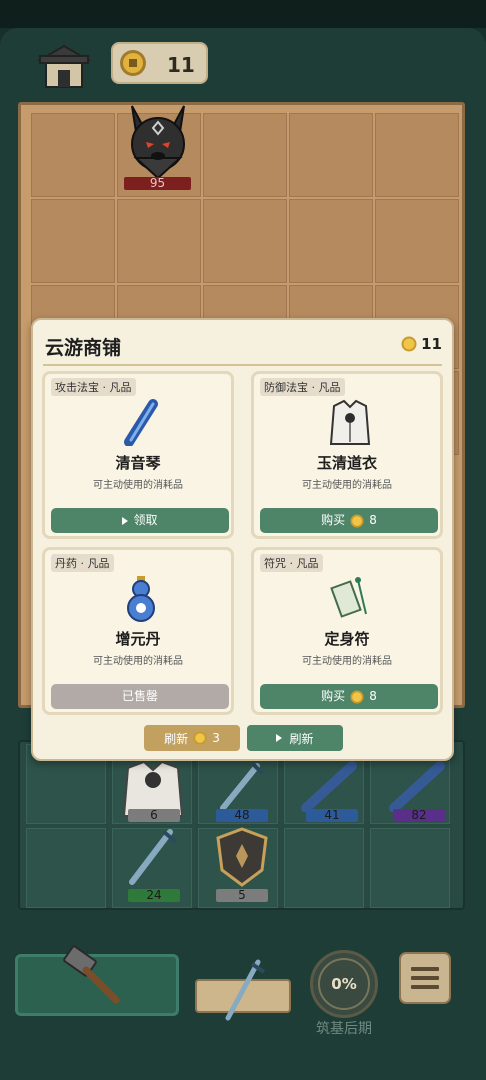  Describe the element at coordinates (159, 63) in the screenshot. I see `coin-counter: 11` at that location.